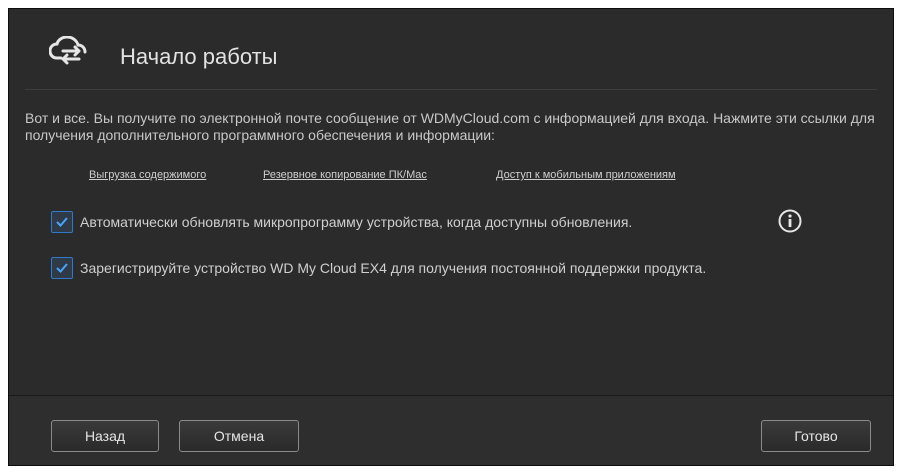 The height and width of the screenshot is (472, 904). I want to click on pc-mac-backup-link: Резервное копирование ПК/Mac, so click(345, 175).